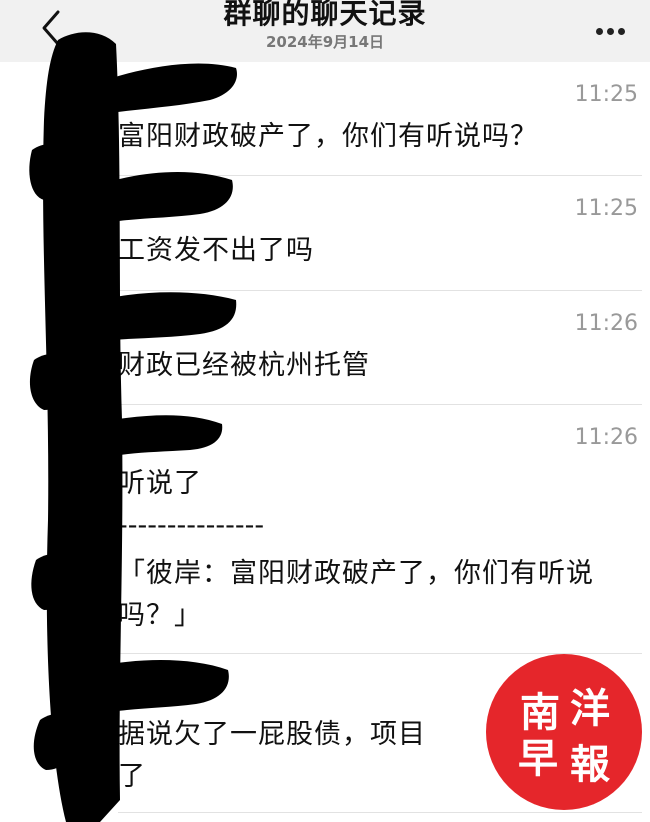  What do you see at coordinates (590, 708) in the screenshot?
I see `svg-text: 洋` at bounding box center [590, 708].